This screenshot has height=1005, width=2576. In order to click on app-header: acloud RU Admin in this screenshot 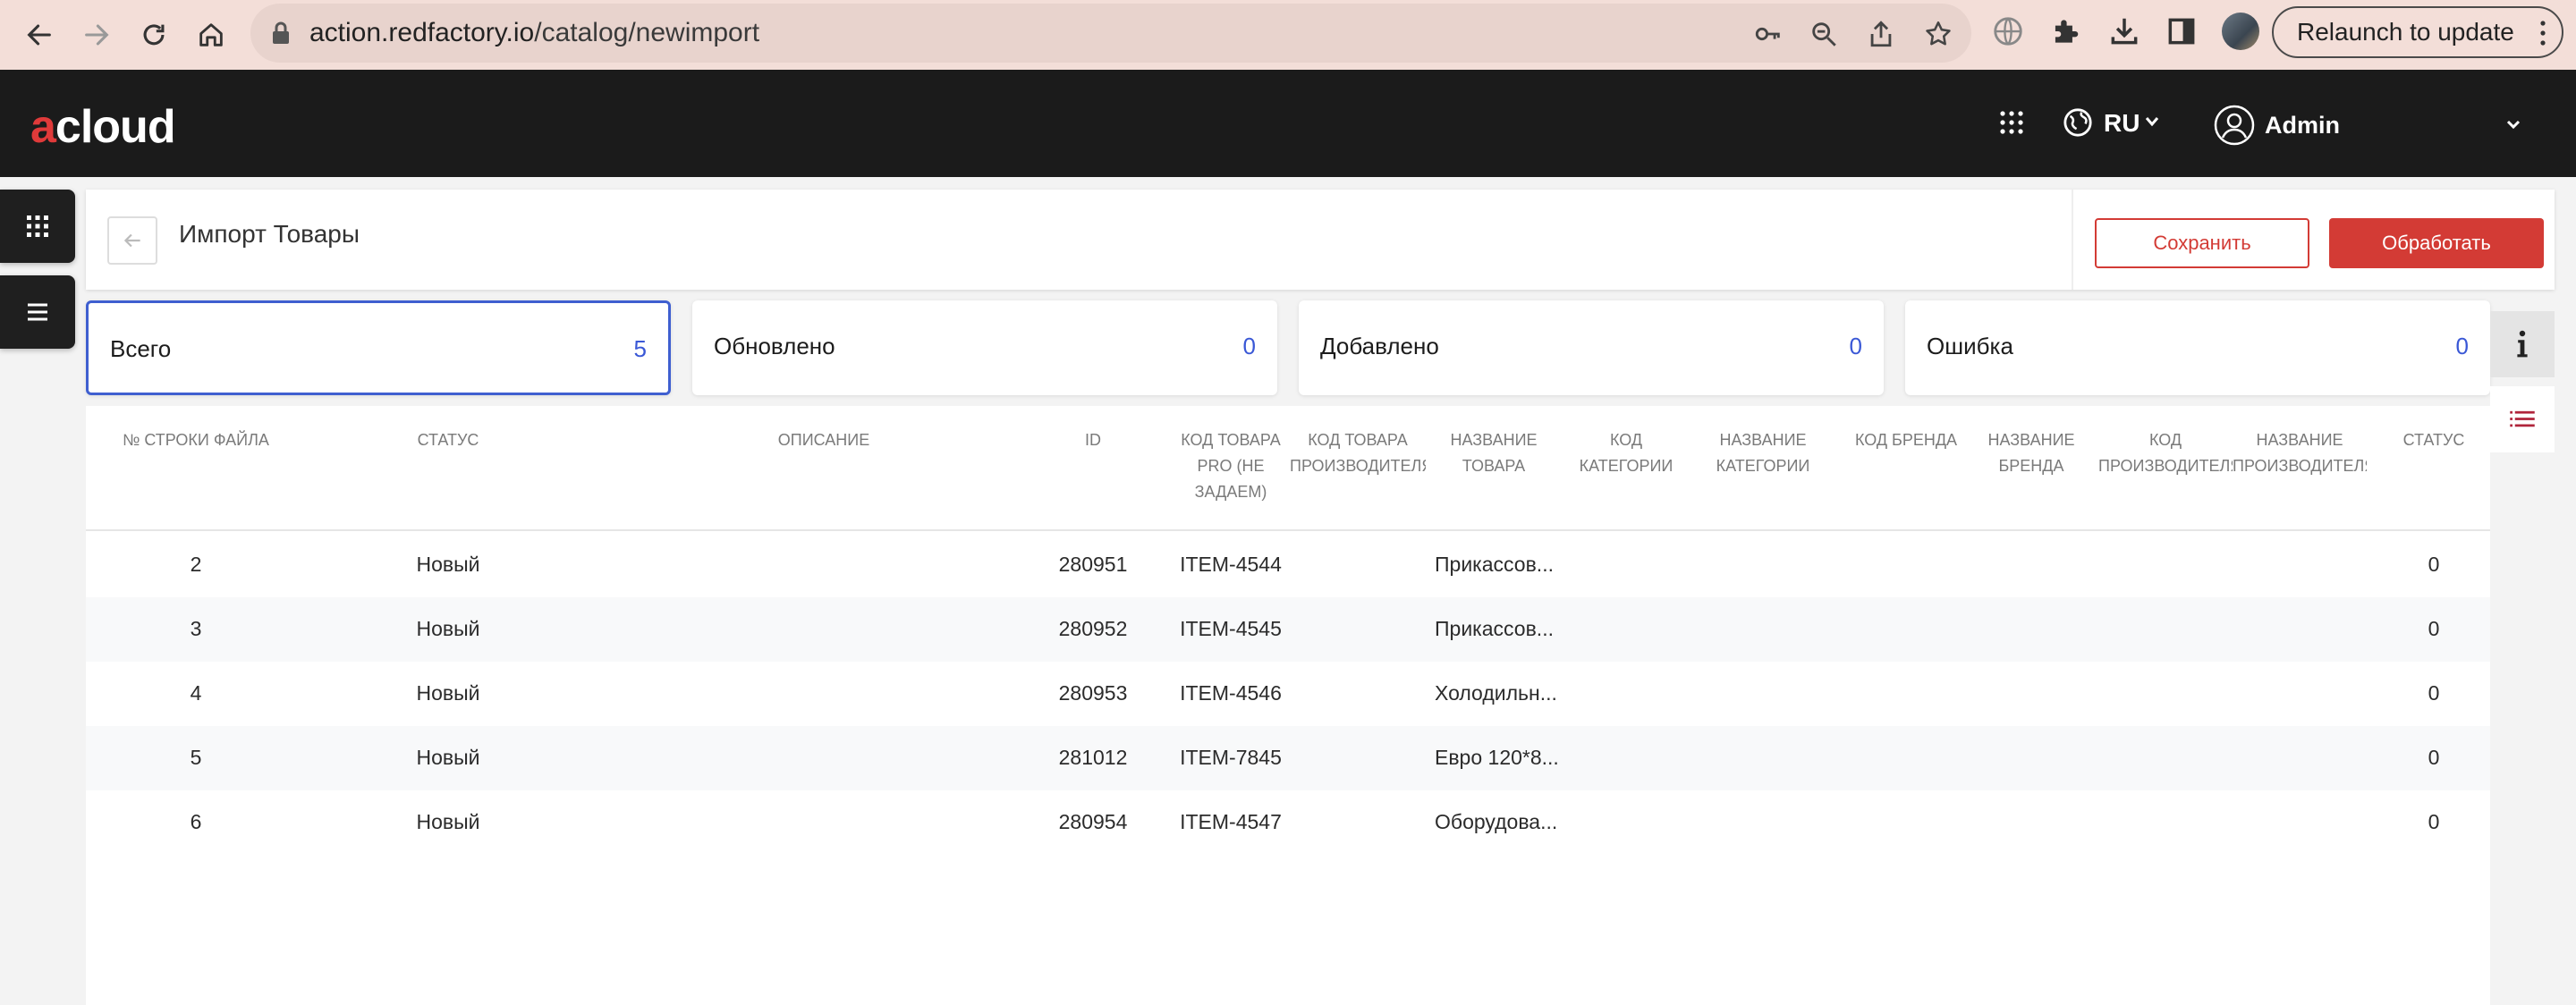, I will do `click(1288, 123)`.